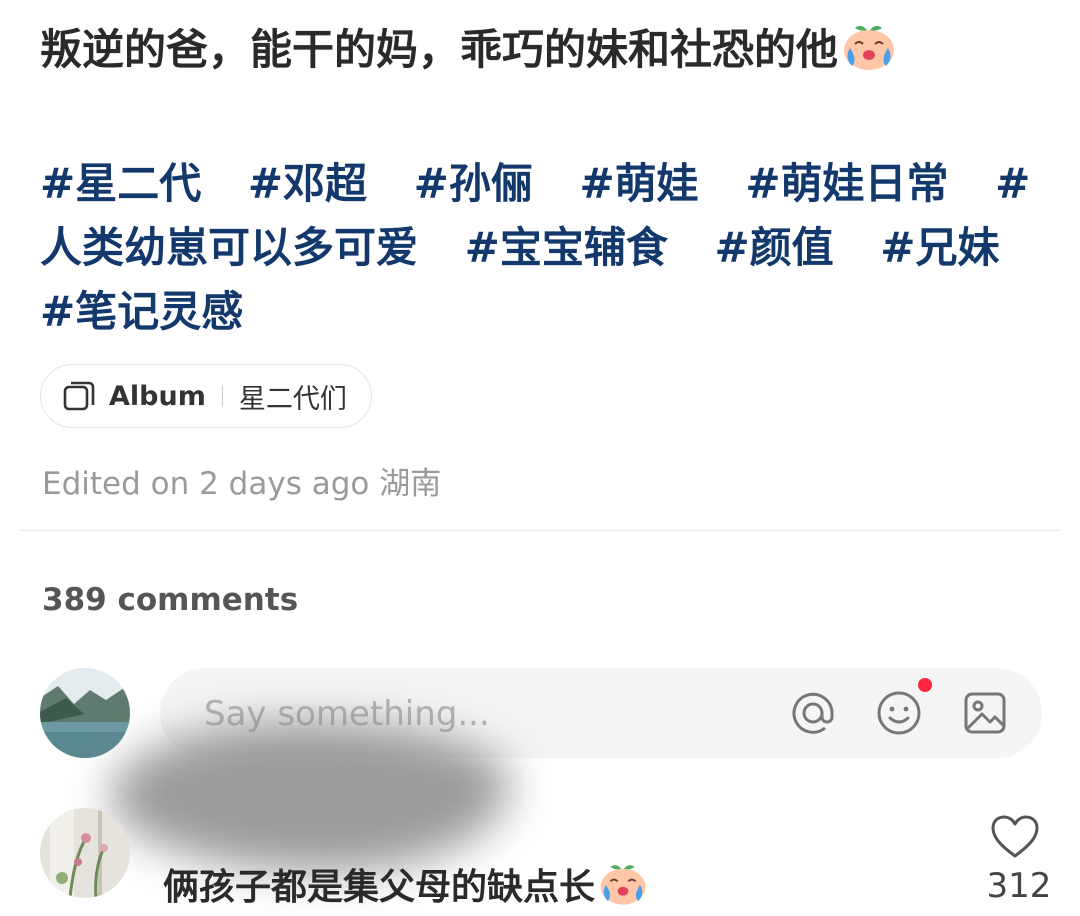 The image size is (1080, 916). I want to click on commenter-avatar, so click(85, 853).